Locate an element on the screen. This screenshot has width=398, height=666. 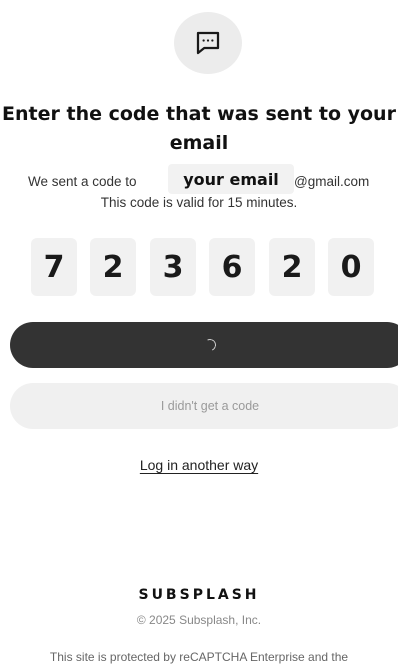
code-digit-2: 2 is located at coordinates (113, 267).